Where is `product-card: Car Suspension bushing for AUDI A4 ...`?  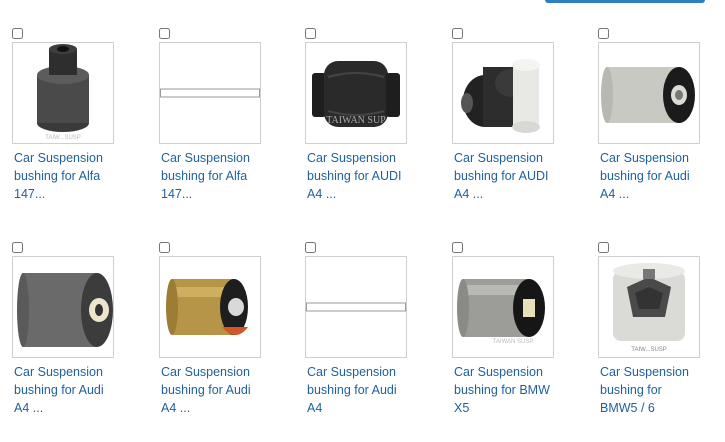 product-card: Car Suspension bushing for AUDI A4 ... is located at coordinates (522, 128).